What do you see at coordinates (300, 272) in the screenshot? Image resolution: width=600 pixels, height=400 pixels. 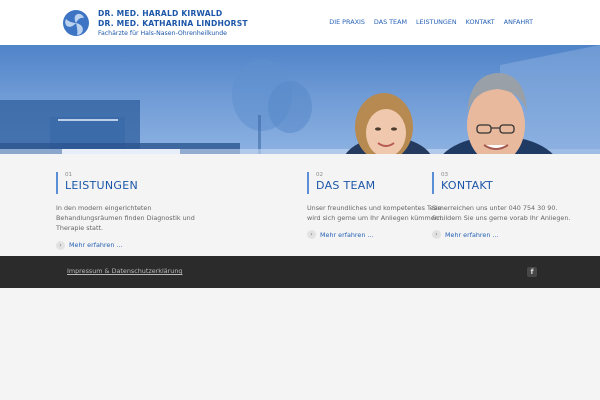 I see `site-footer: Impressum & Datenschutzerklärung f` at bounding box center [300, 272].